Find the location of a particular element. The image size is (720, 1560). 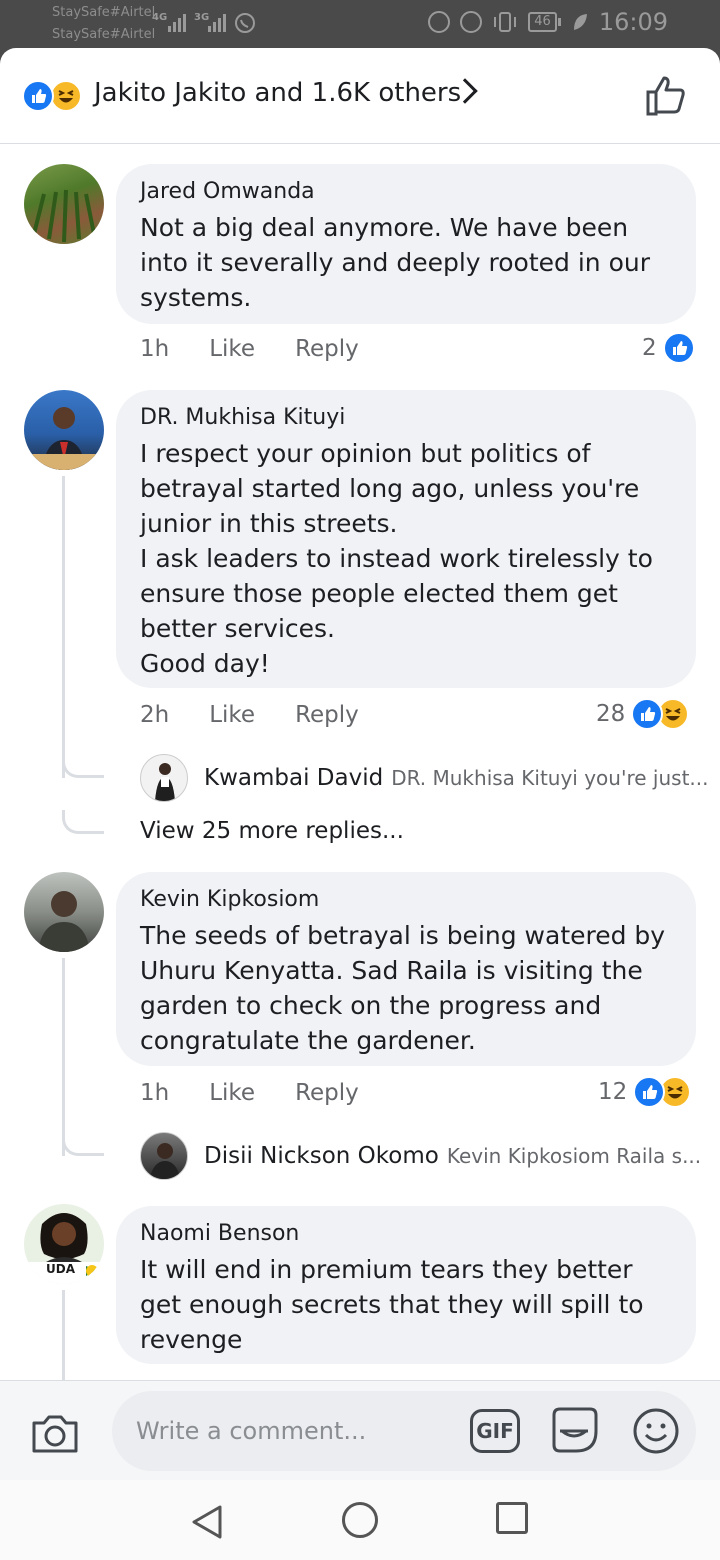

comment-input is located at coordinates (404, 1431).